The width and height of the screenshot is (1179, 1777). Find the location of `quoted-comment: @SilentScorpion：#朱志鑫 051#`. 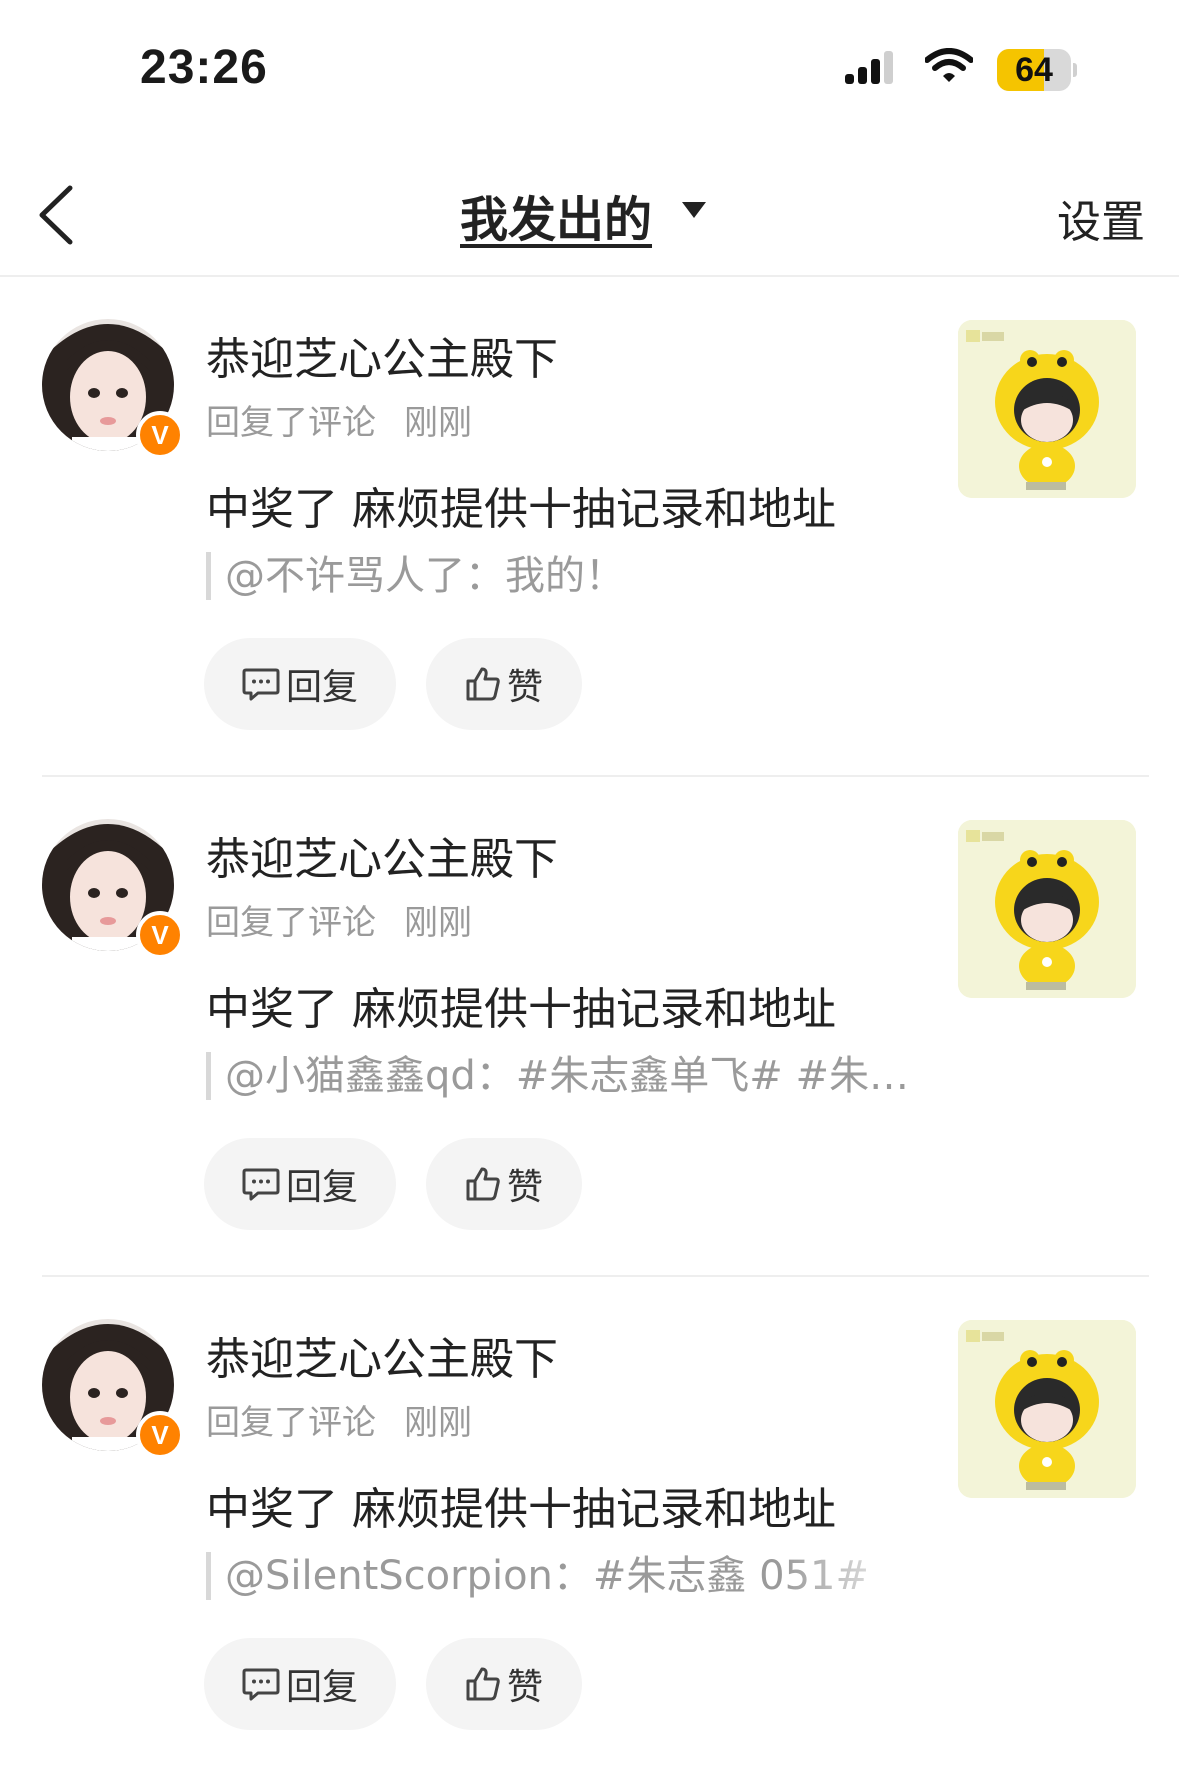

quoted-comment: @SilentScorpion：#朱志鑫 051# is located at coordinates (565, 1576).